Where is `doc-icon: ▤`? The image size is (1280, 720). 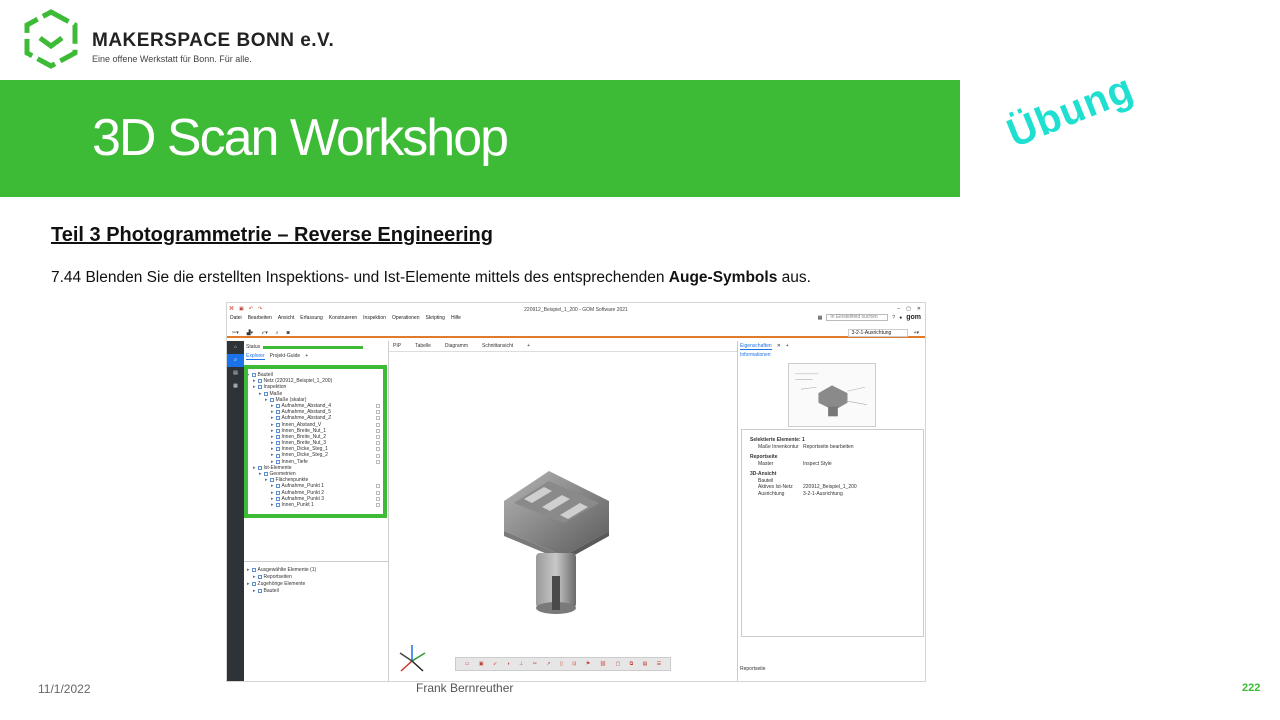
doc-icon: ▤ is located at coordinates (645, 664).